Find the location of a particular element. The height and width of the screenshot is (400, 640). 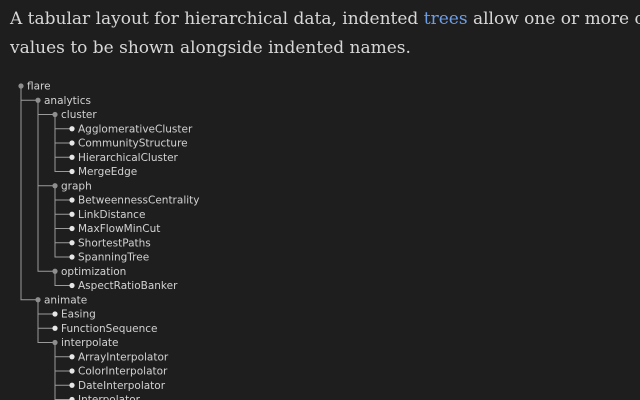

tree-node-array-interpolator: ArrayInterpolator is located at coordinates (119, 357).